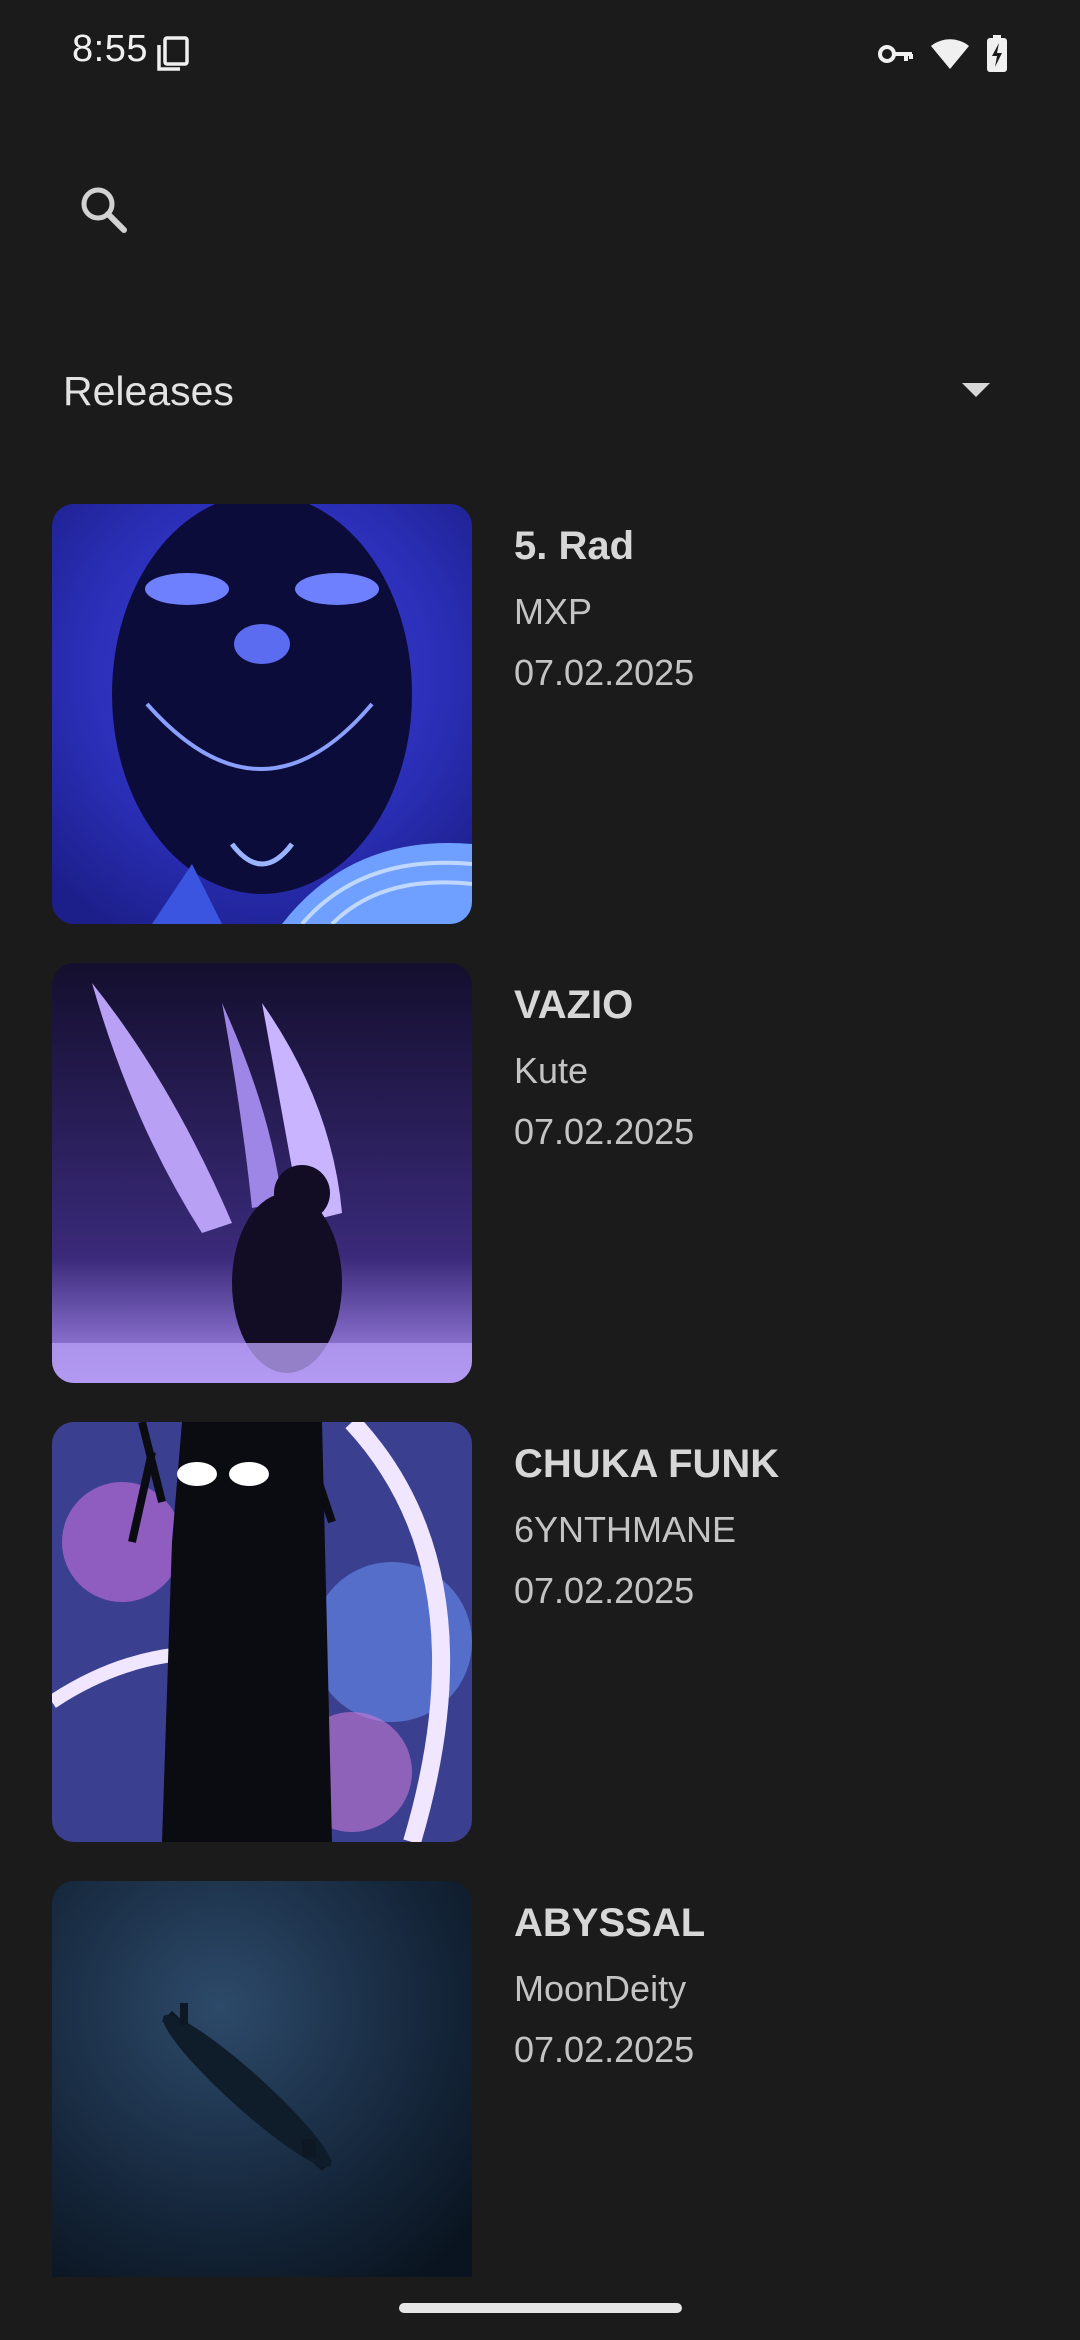 Image resolution: width=1080 pixels, height=2340 pixels. I want to click on release-artist: MXP, so click(553, 611).